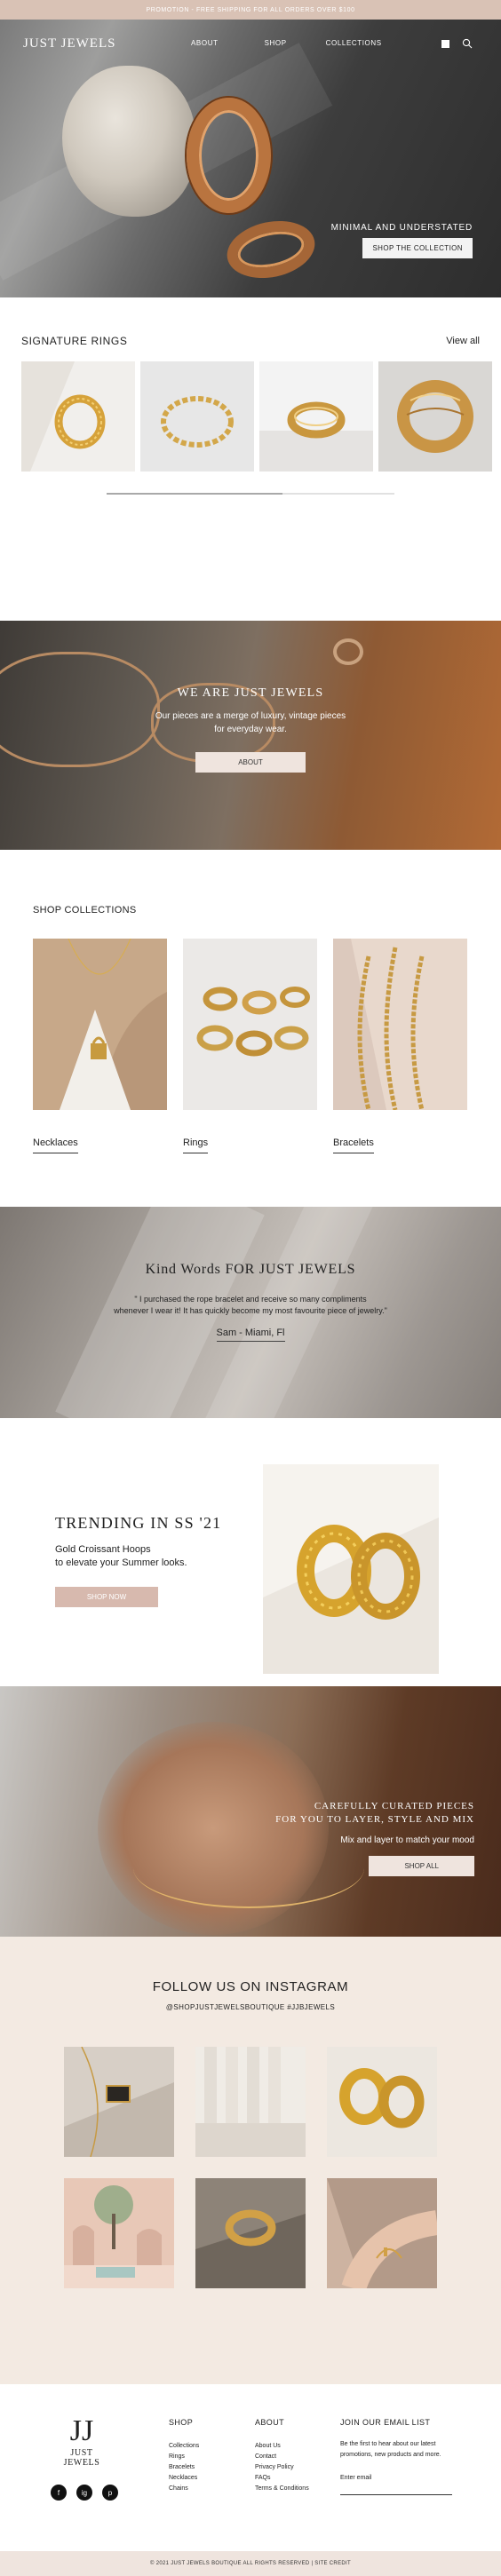 The width and height of the screenshot is (501, 2576). I want to click on view-all-link: View all, so click(463, 341).